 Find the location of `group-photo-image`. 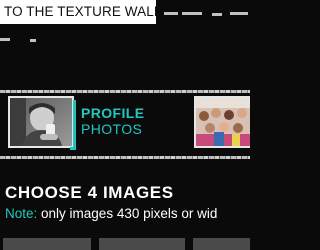

group-photo-image is located at coordinates (223, 122).